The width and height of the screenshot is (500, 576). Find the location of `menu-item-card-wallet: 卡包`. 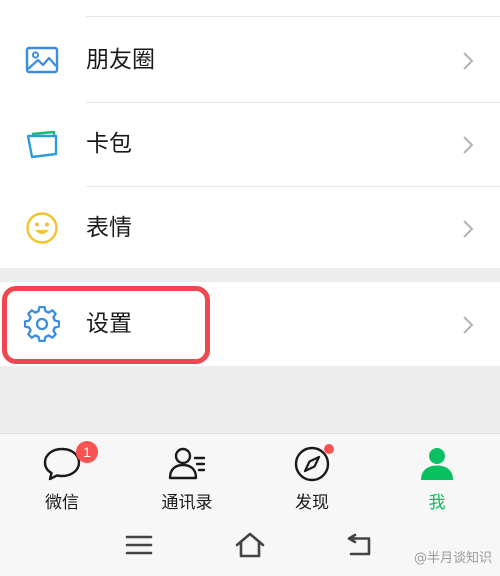

menu-item-card-wallet: 卡包 is located at coordinates (250, 144).